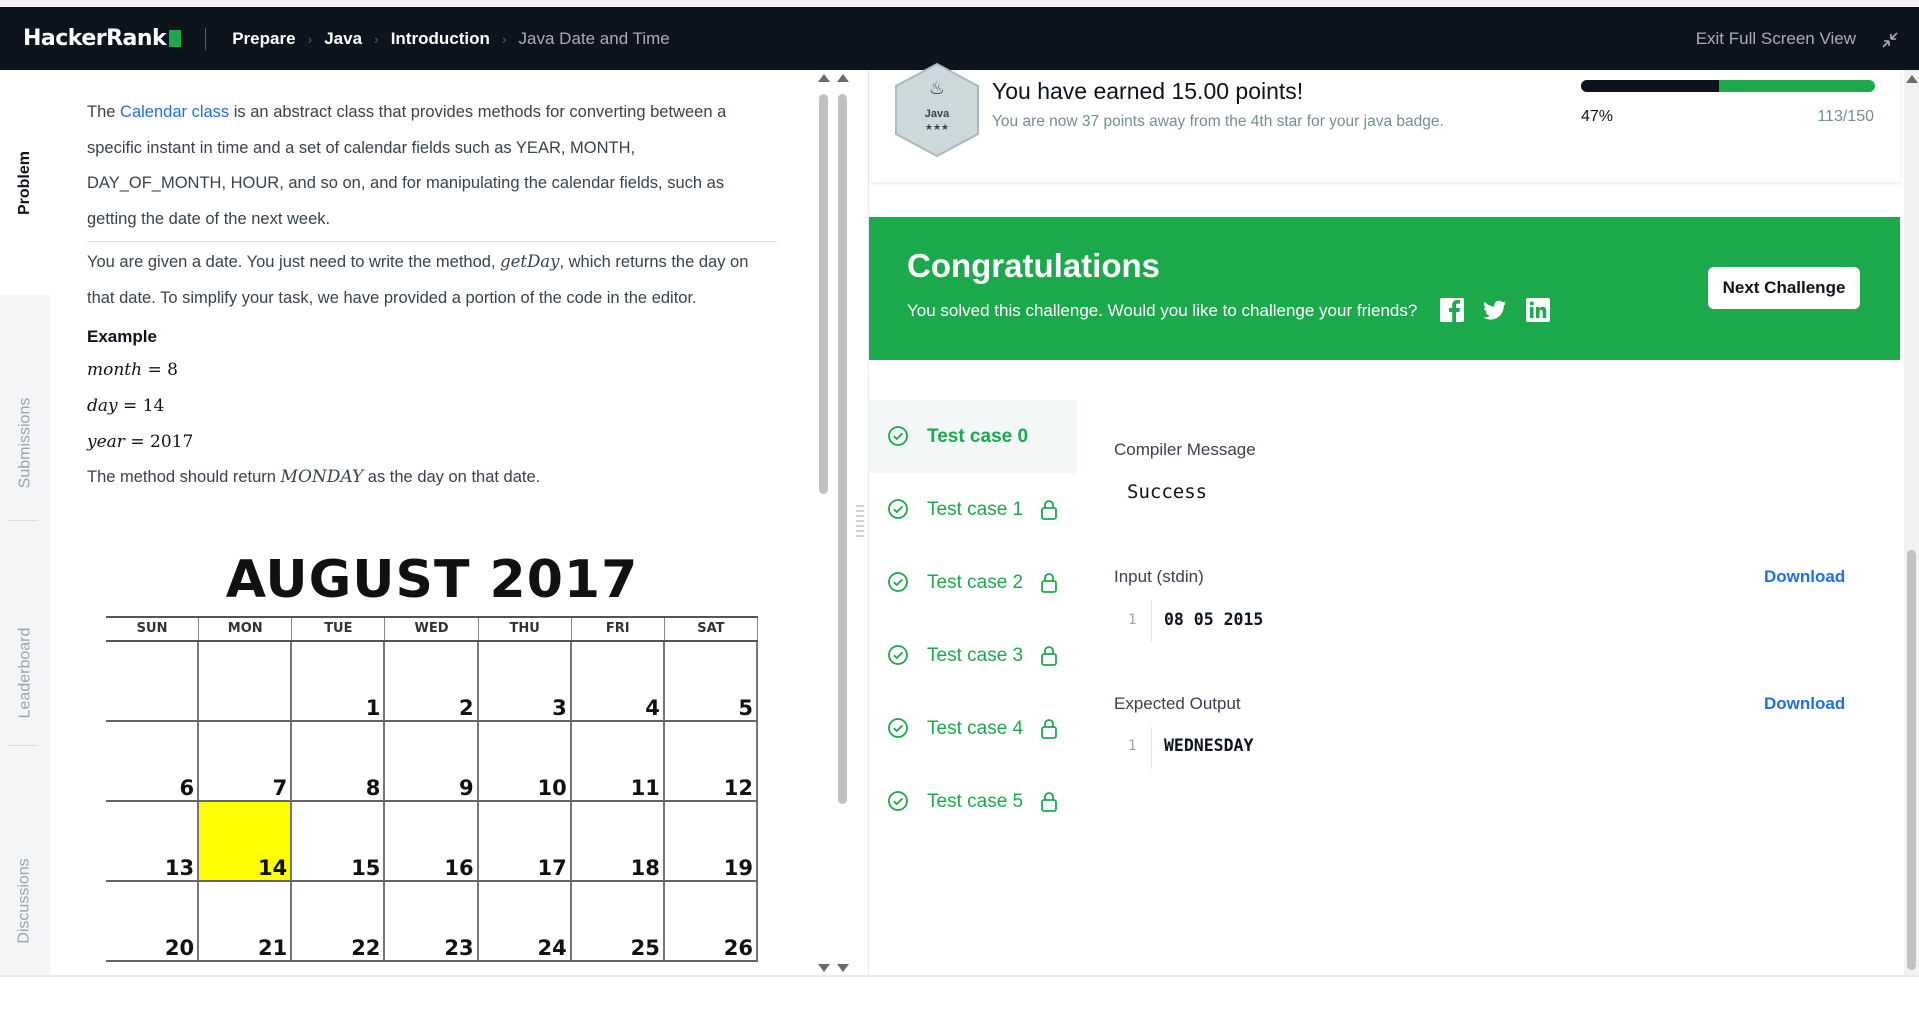 This screenshot has height=1013, width=1919. I want to click on calendar-day-number: 26, so click(738, 948).